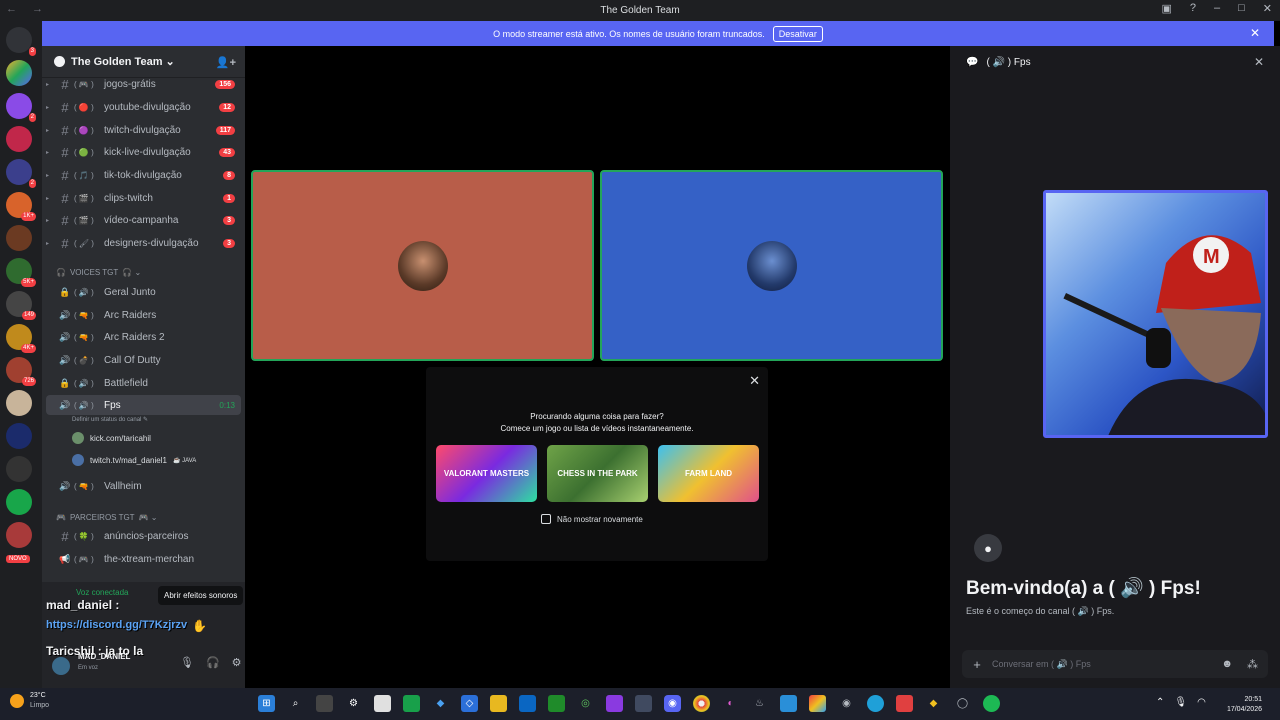 The height and width of the screenshot is (720, 1280). I want to click on server-icon: 726, so click(21, 371).